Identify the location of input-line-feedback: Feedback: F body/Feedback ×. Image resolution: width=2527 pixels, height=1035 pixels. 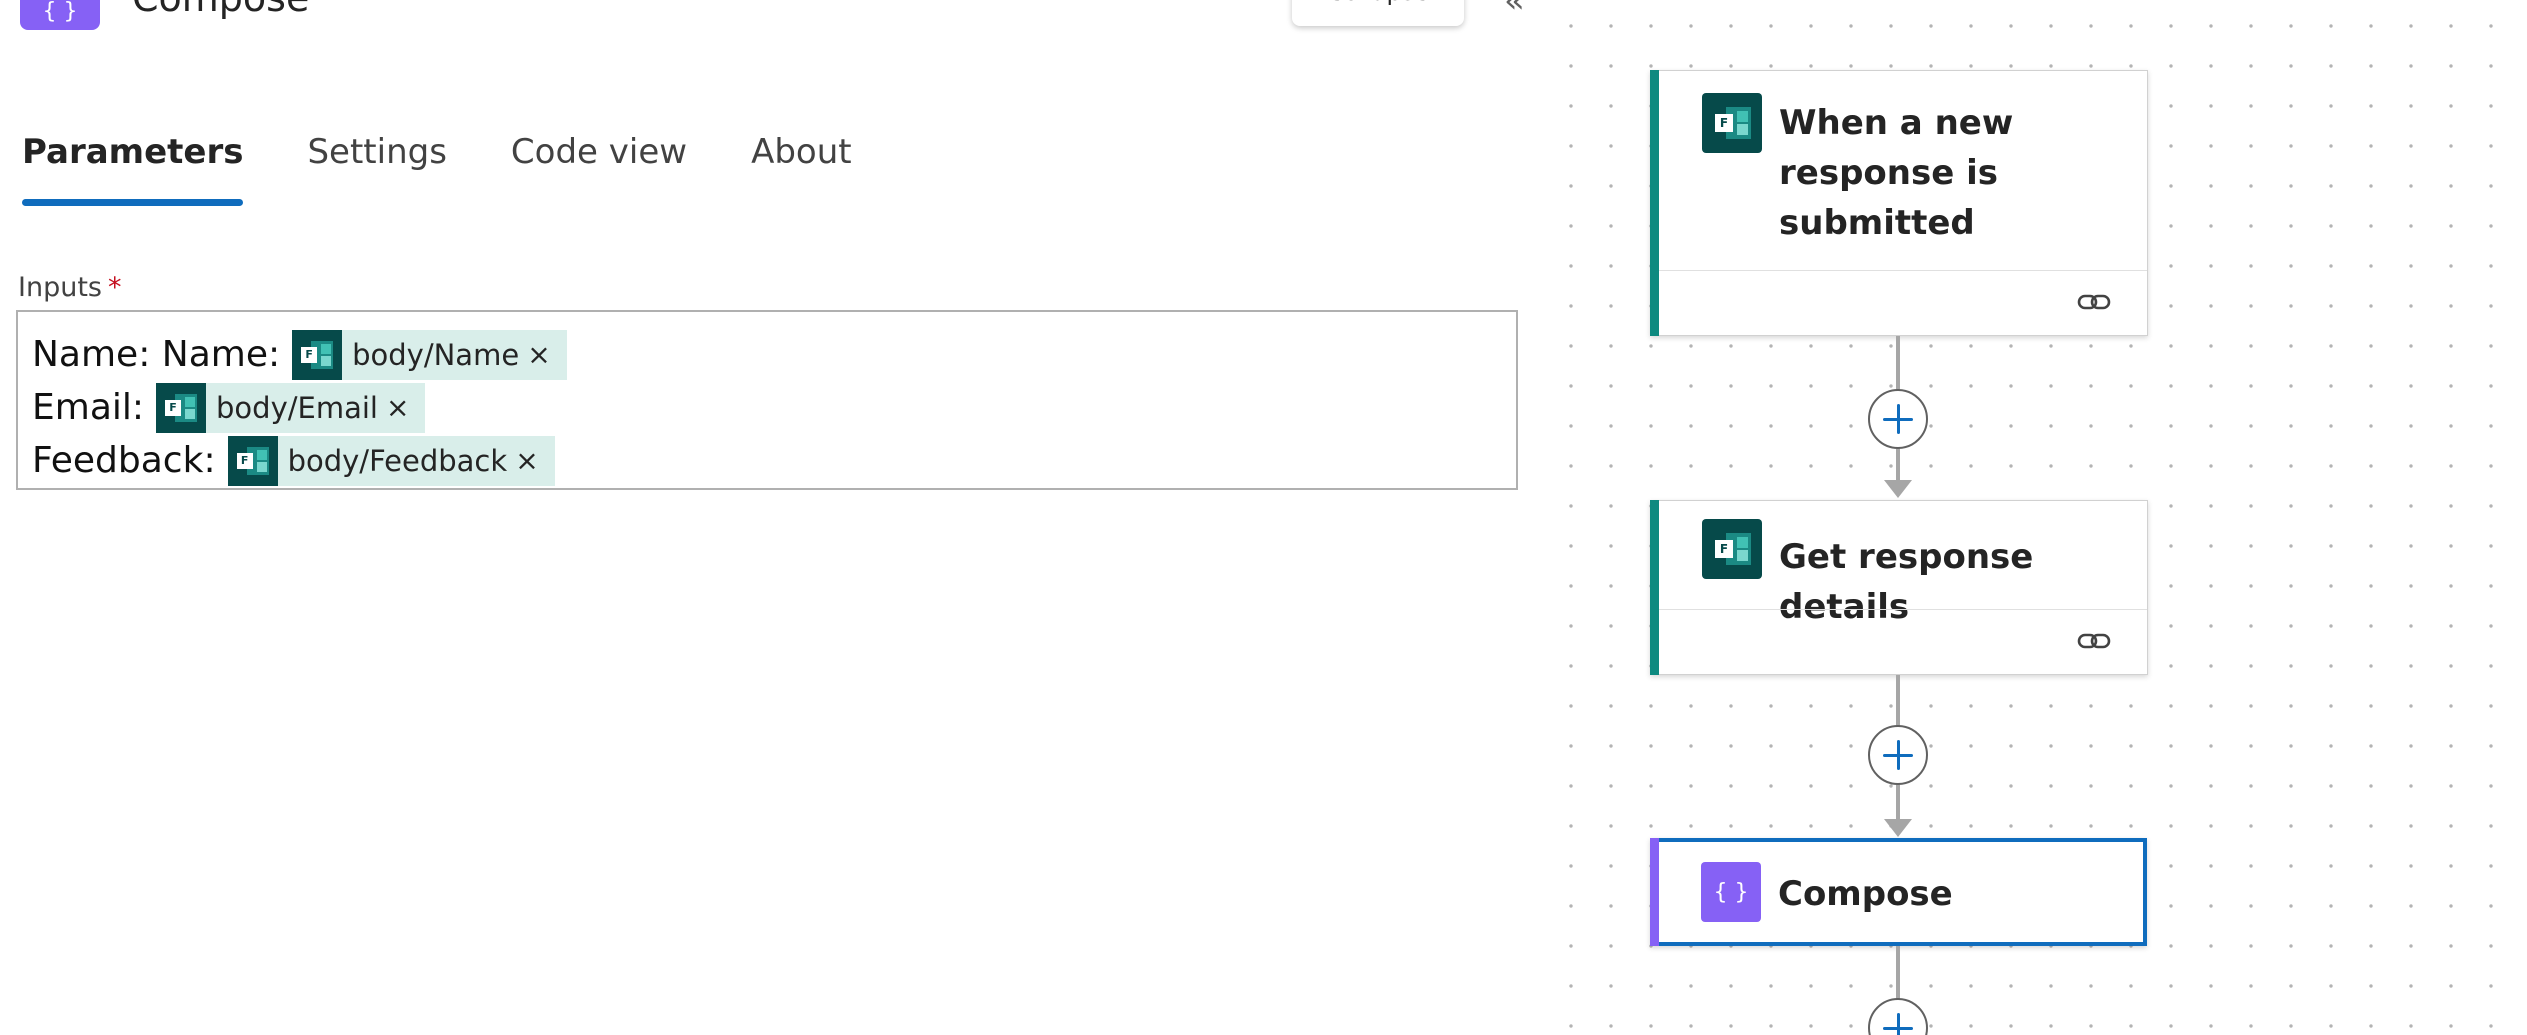
(767, 460).